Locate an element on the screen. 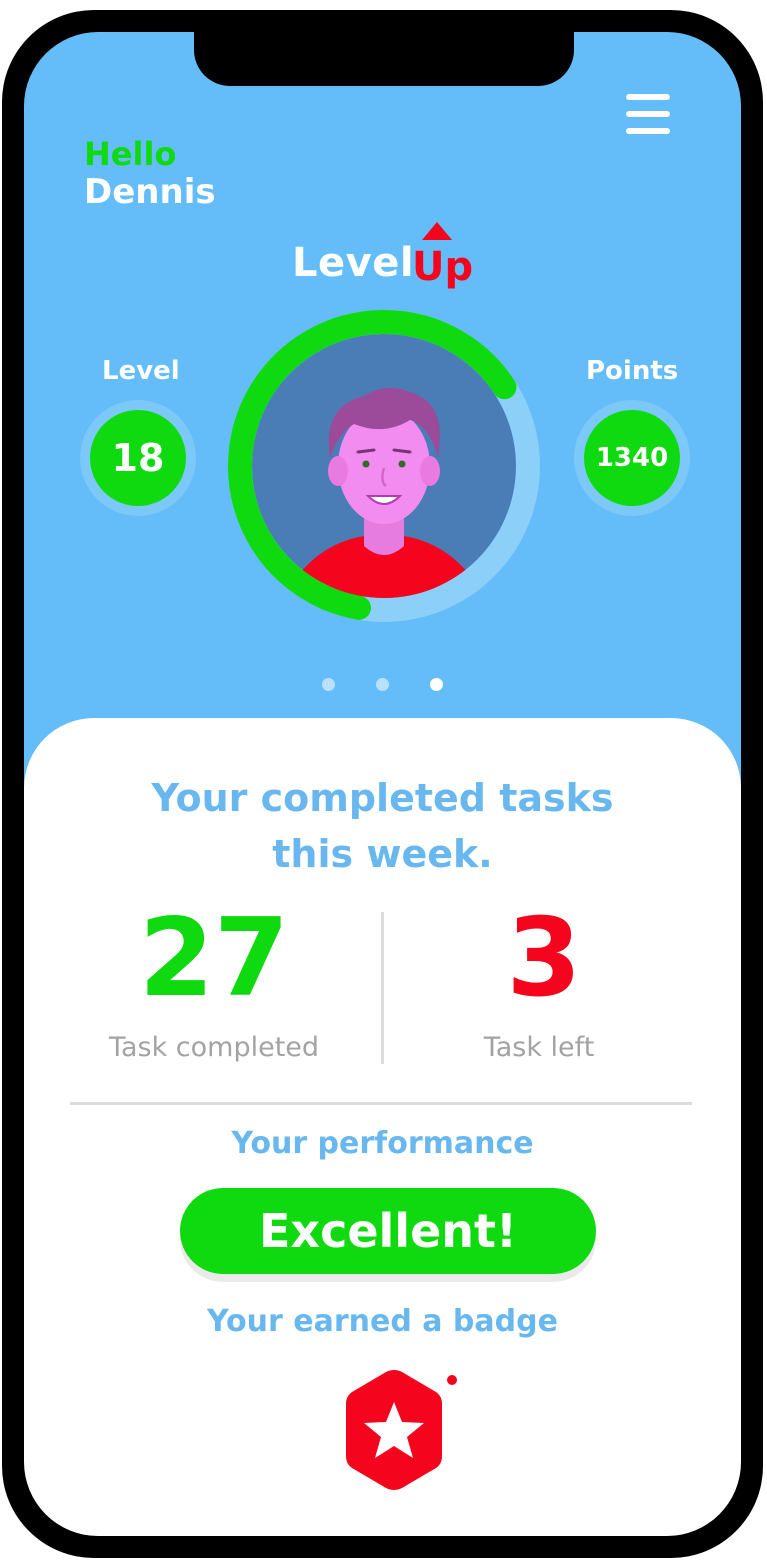 This screenshot has height=1568, width=767. tasks-left-label: Task left is located at coordinates (539, 1047).